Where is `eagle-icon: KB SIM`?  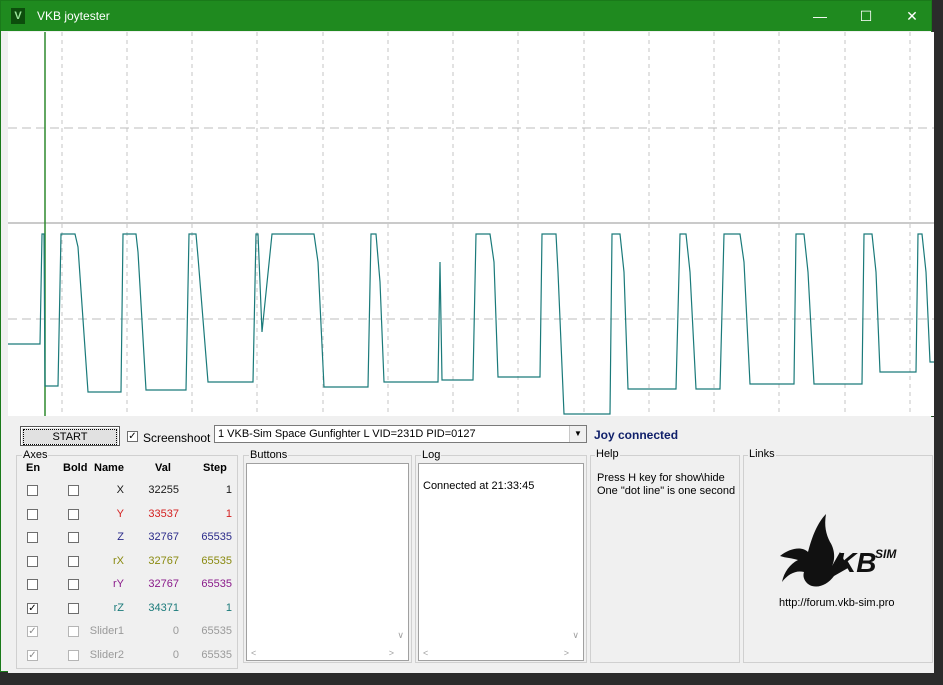 eagle-icon: KB SIM is located at coordinates (838, 550).